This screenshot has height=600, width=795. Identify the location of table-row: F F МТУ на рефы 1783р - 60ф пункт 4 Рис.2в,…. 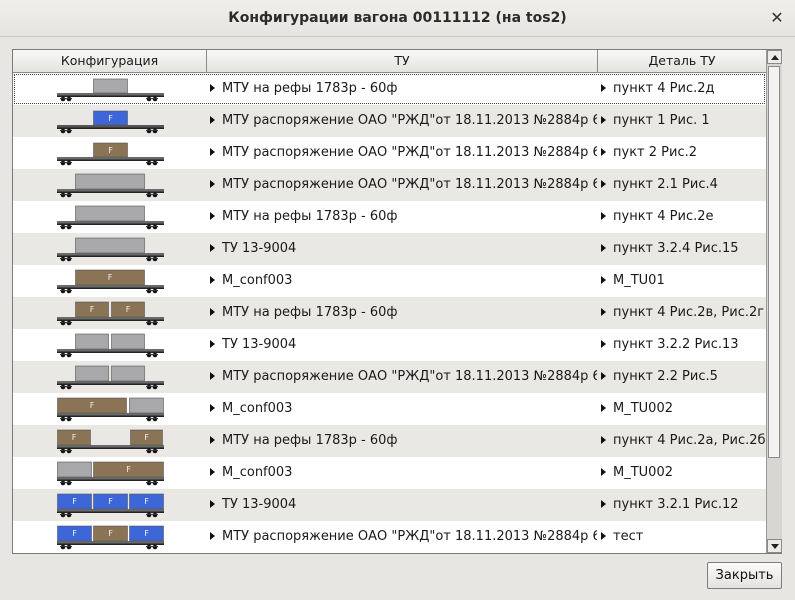
(389, 313).